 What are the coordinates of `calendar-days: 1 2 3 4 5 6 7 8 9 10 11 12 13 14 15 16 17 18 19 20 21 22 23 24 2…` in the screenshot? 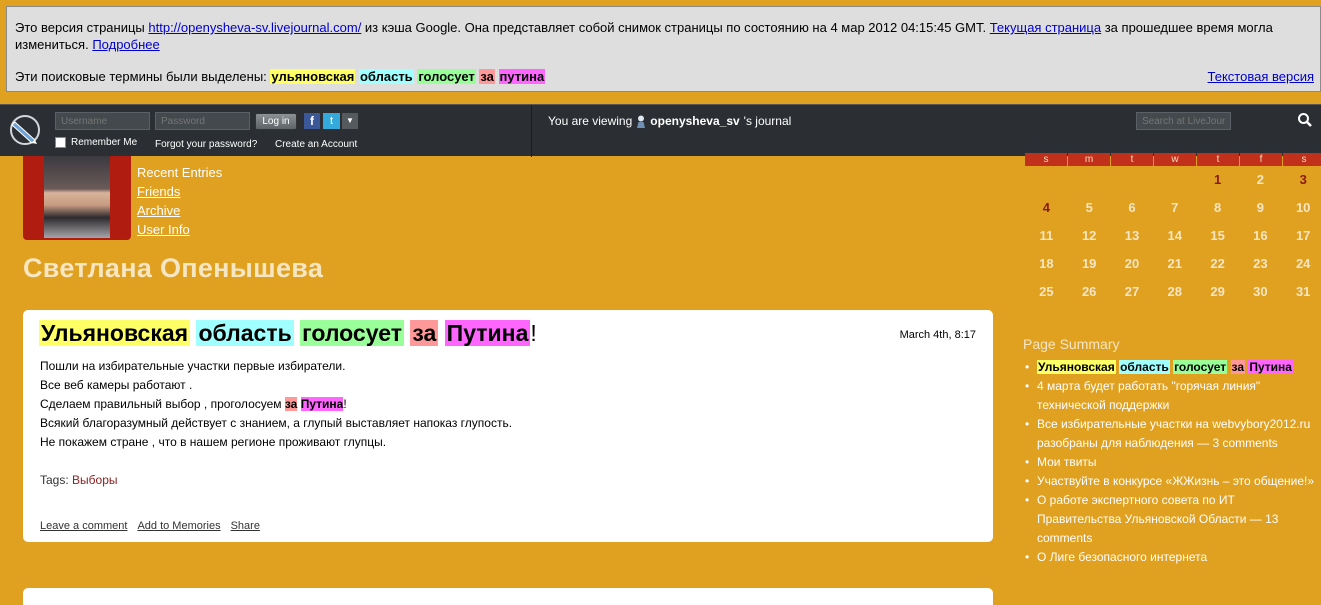 It's located at (1173, 236).